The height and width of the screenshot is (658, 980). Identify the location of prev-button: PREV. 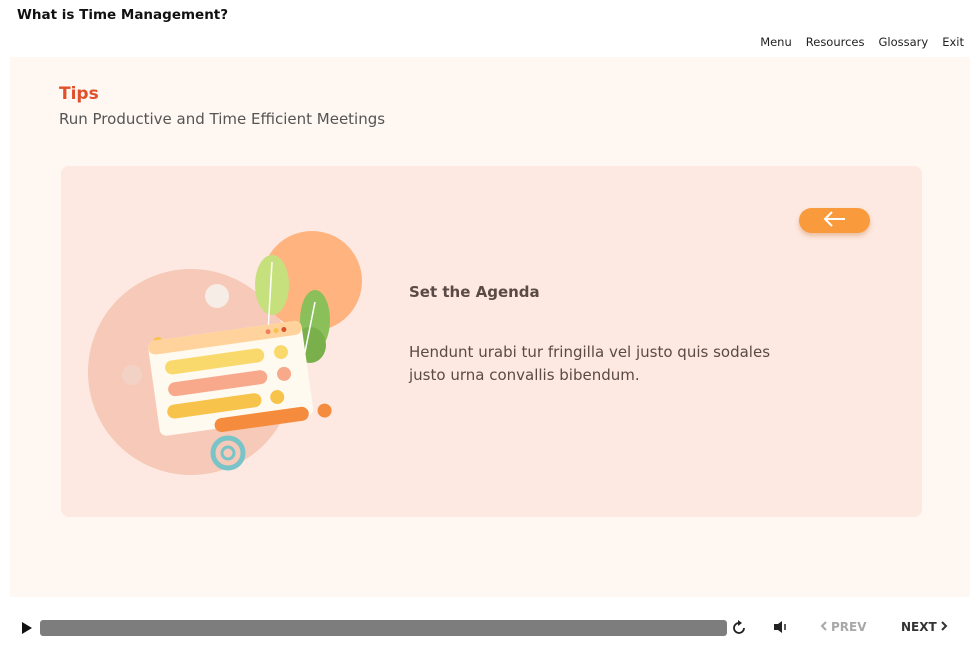
(843, 627).